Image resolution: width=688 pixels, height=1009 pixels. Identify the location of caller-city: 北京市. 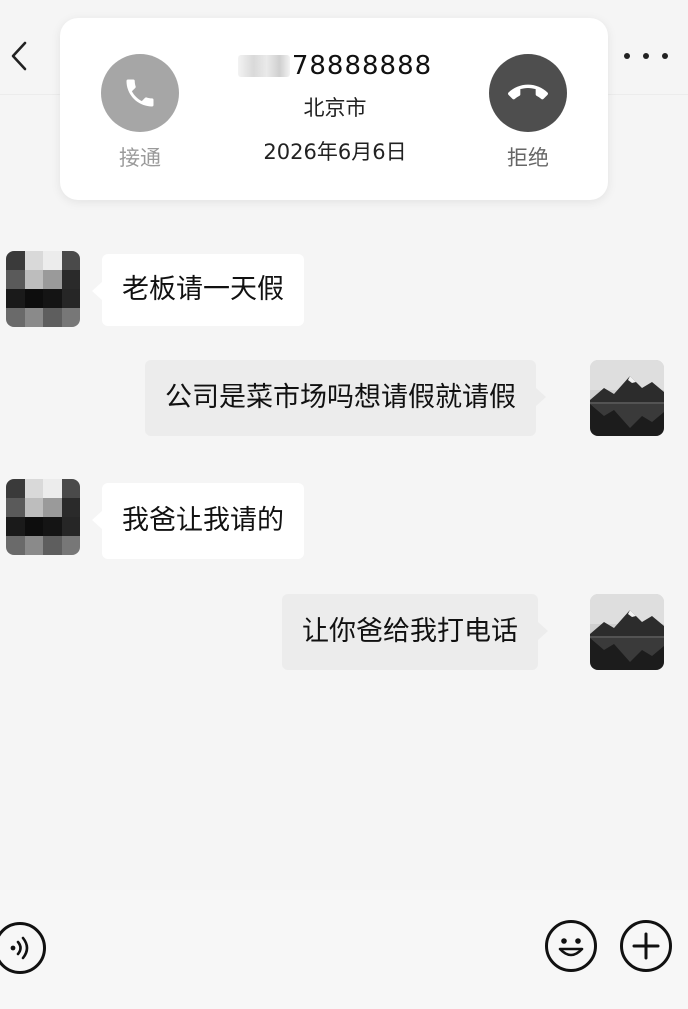
(335, 108).